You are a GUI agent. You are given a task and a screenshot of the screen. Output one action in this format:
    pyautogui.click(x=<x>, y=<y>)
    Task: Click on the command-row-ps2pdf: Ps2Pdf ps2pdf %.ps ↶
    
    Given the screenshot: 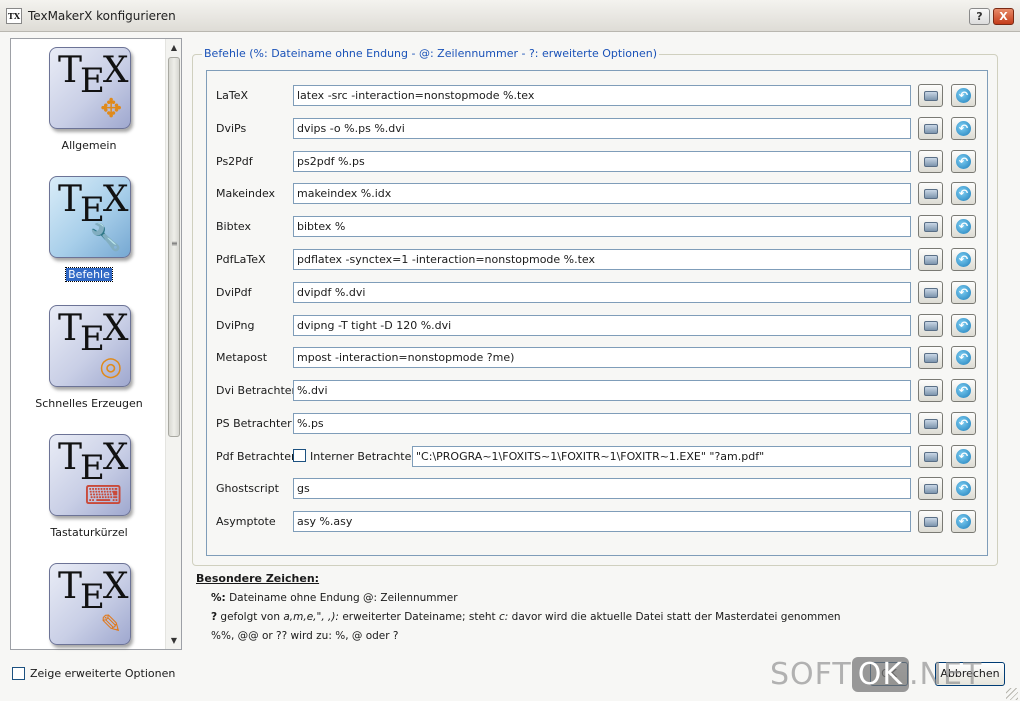 What is the action you would take?
    pyautogui.click(x=598, y=162)
    